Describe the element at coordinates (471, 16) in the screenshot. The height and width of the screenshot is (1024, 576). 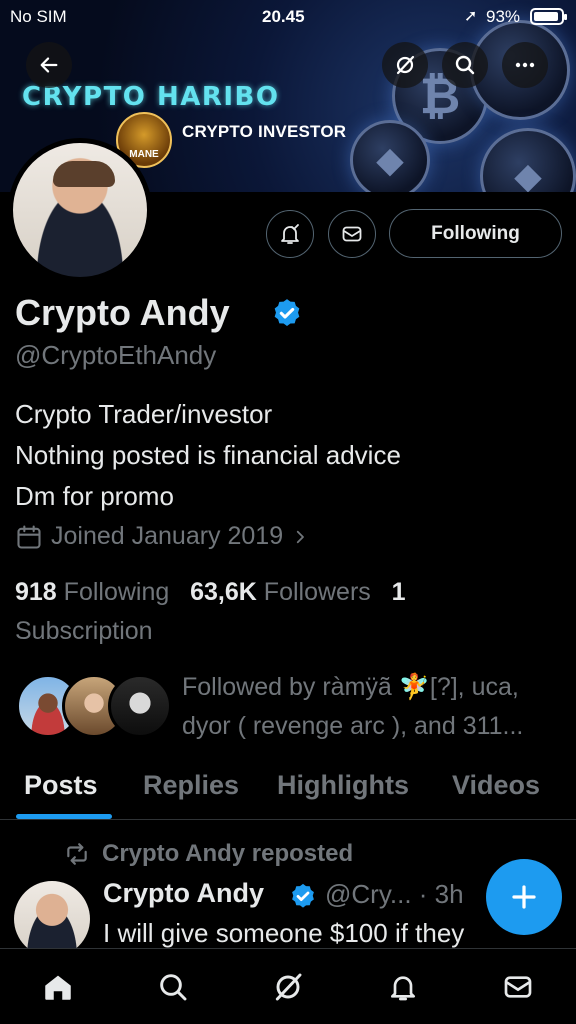
I see `location-icon: ➚` at that location.